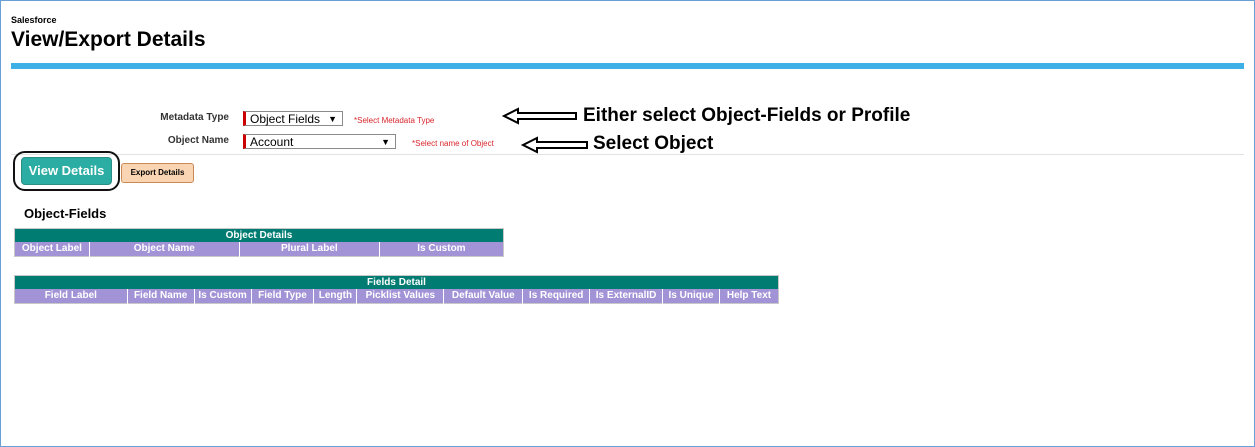 The height and width of the screenshot is (447, 1255). Describe the element at coordinates (394, 120) in the screenshot. I see `metadata-type-hint: *Select Metadata Type` at that location.